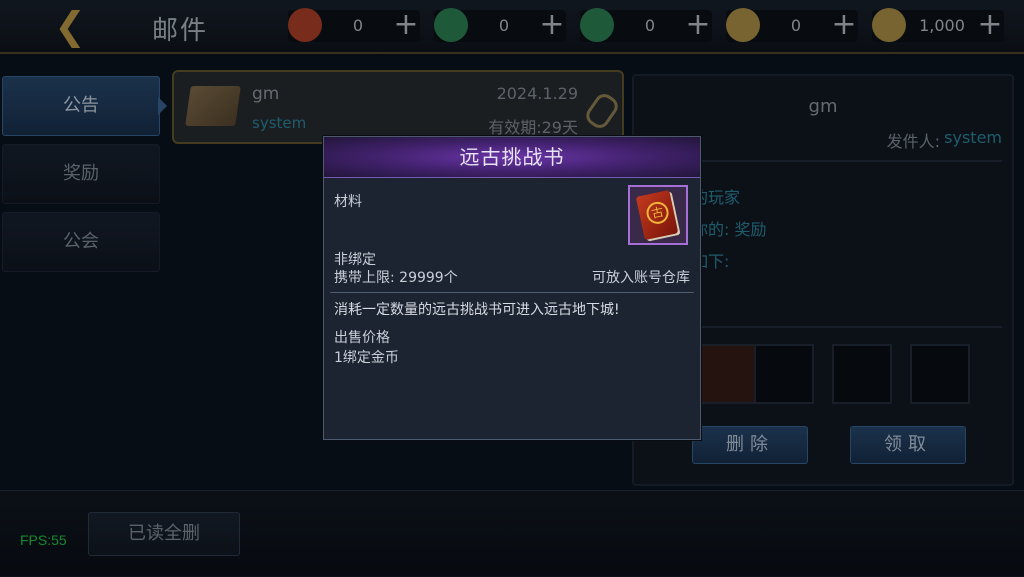 The height and width of the screenshot is (577, 1024). Describe the element at coordinates (657, 212) in the screenshot. I see `book-glyph: 古` at that location.